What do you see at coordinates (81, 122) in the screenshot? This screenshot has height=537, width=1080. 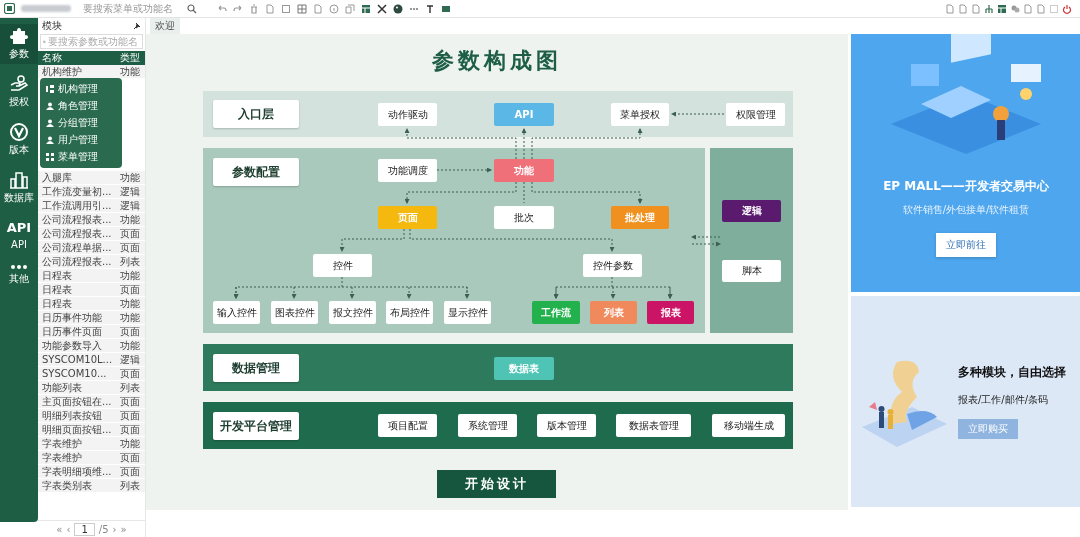 I see `menu-item: 分组管理` at bounding box center [81, 122].